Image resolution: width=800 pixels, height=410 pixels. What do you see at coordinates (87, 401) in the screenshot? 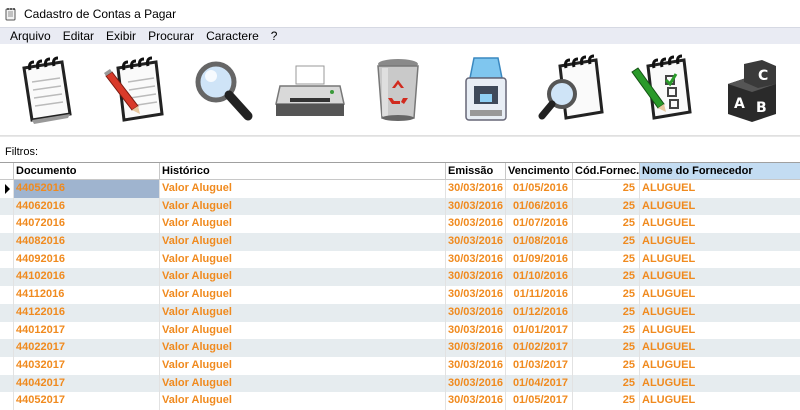
I see `cell-documento: 44052017` at bounding box center [87, 401].